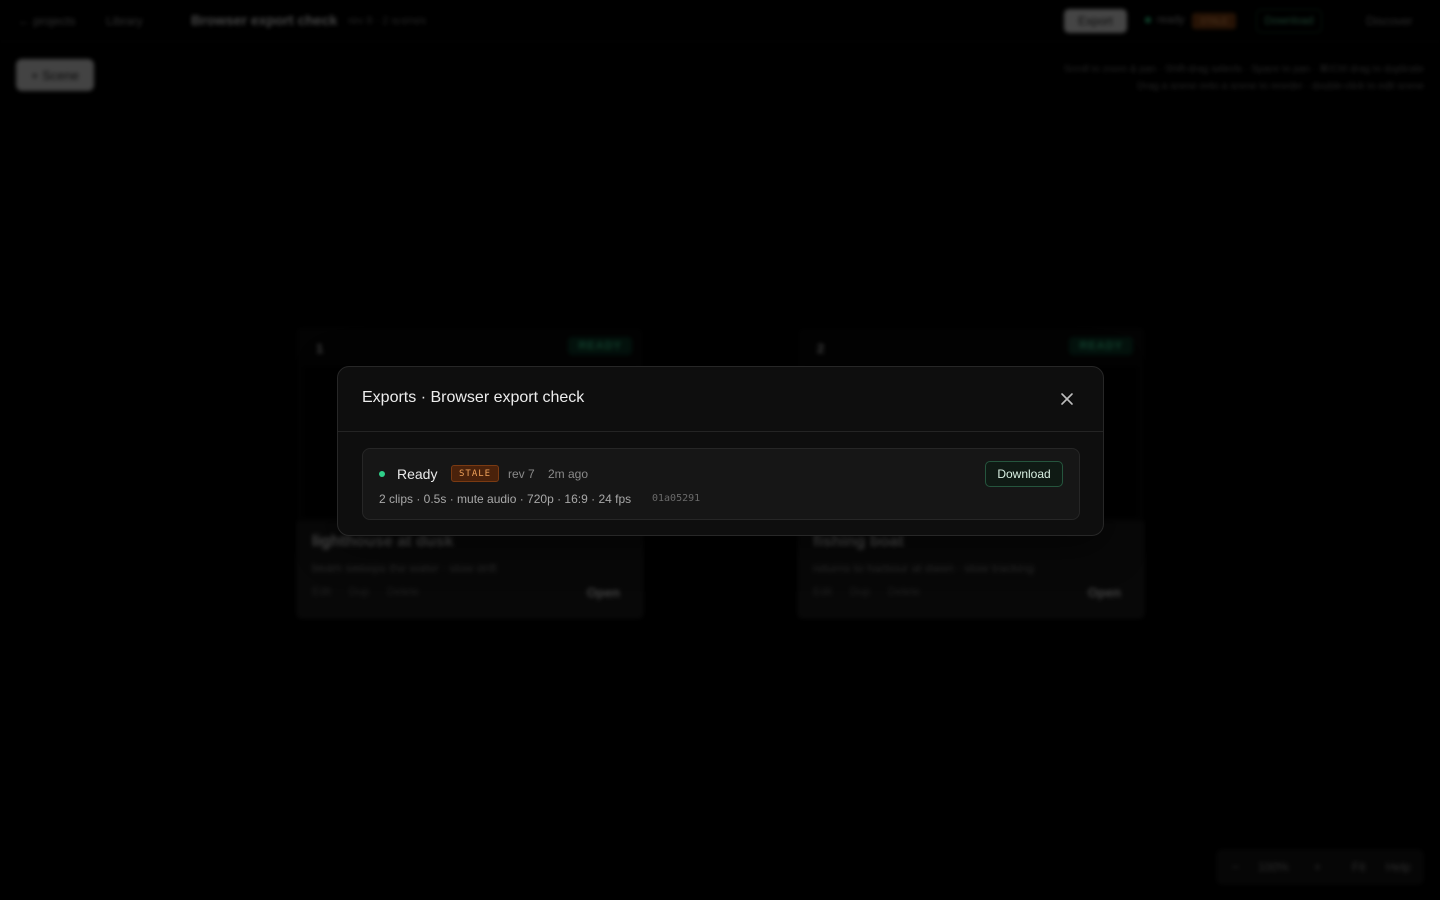  I want to click on topbar-download-button: Download, so click(1289, 21).